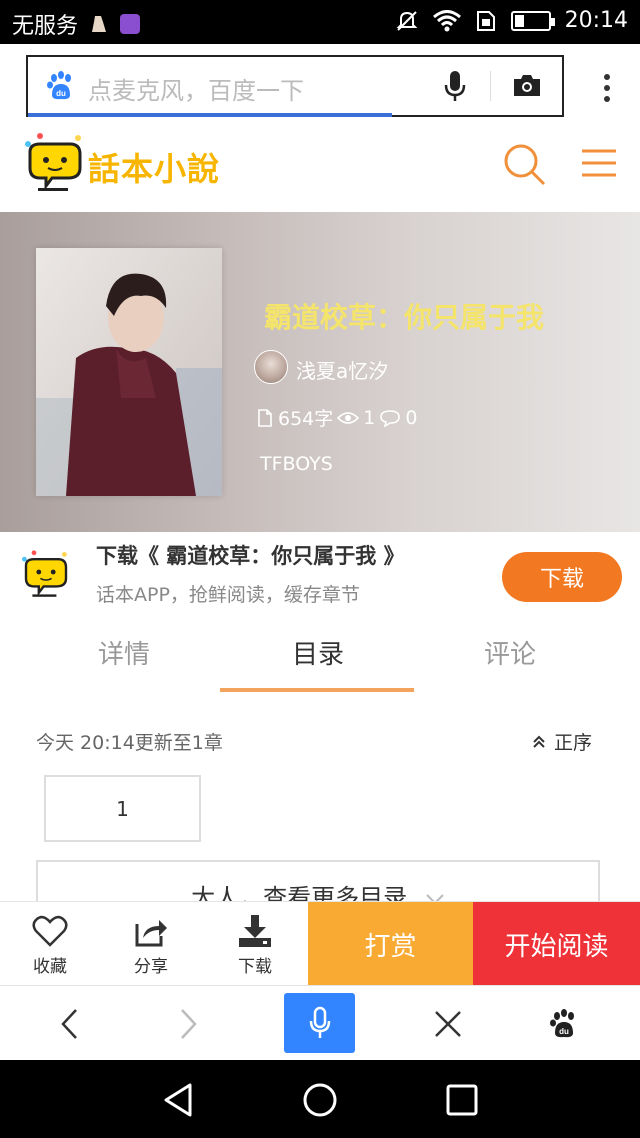  I want to click on eye-icon, so click(348, 417).